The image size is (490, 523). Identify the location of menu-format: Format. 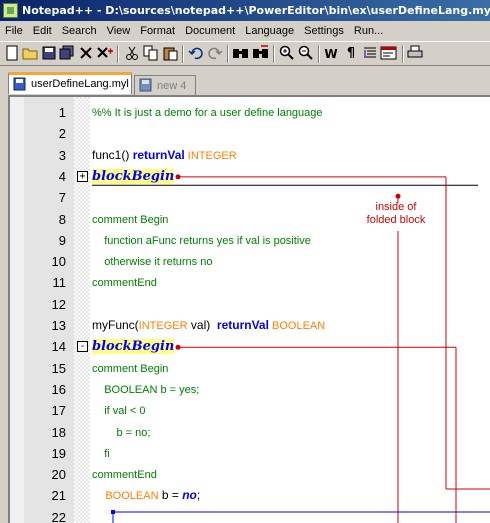
(157, 31).